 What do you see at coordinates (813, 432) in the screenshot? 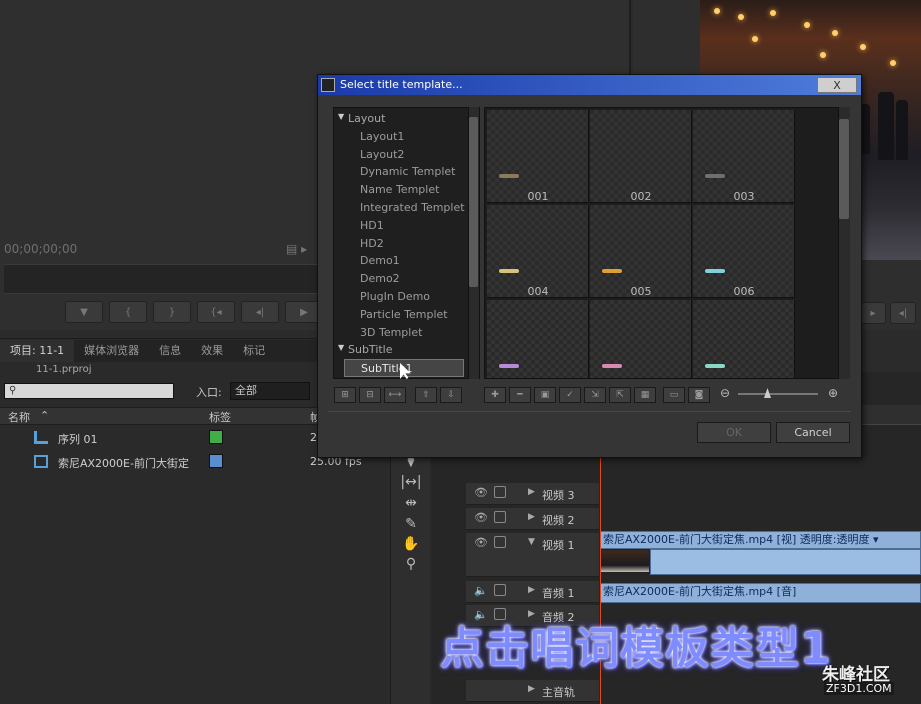
I see `cancel-button: Cancel` at bounding box center [813, 432].